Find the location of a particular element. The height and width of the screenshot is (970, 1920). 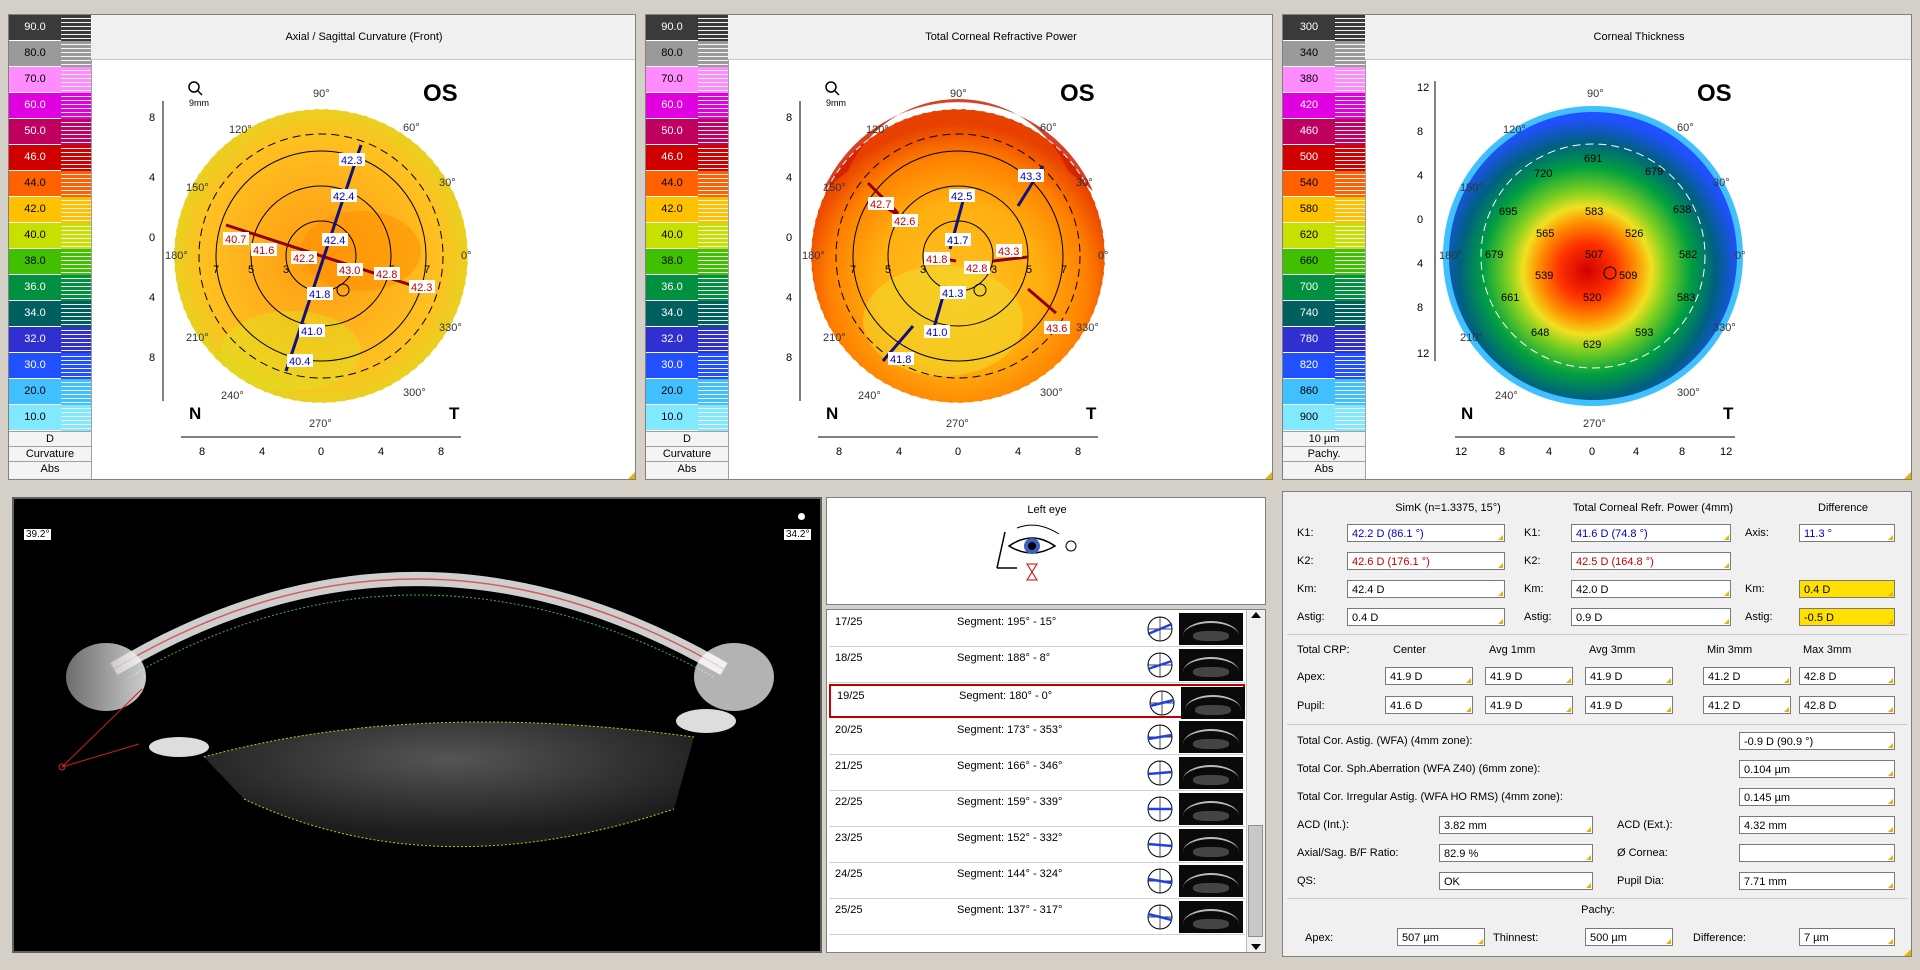

svg-text: 679 is located at coordinates (1494, 255).